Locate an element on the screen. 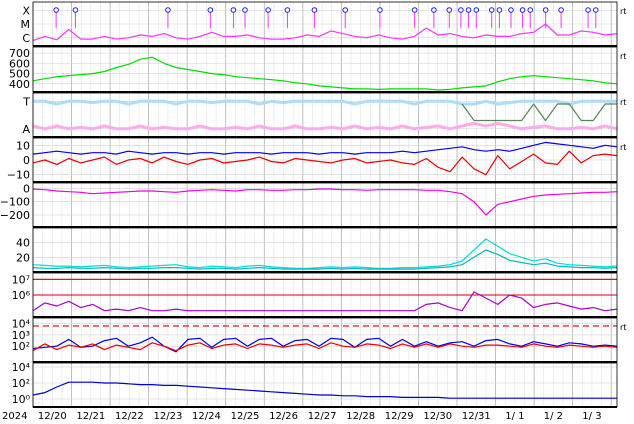 The height and width of the screenshot is (424, 634). y-tick-label: 10⁴ is located at coordinates (21, 367).